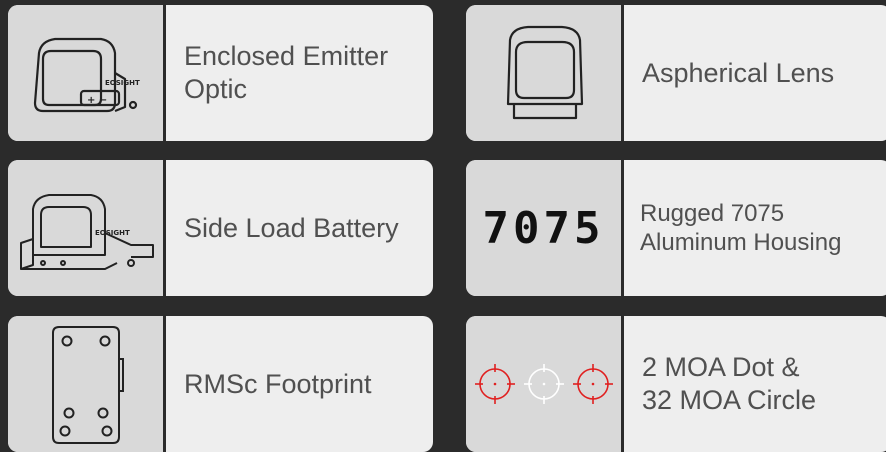 The width and height of the screenshot is (886, 452). I want to click on feature-label: RMSc Footprint, so click(278, 383).